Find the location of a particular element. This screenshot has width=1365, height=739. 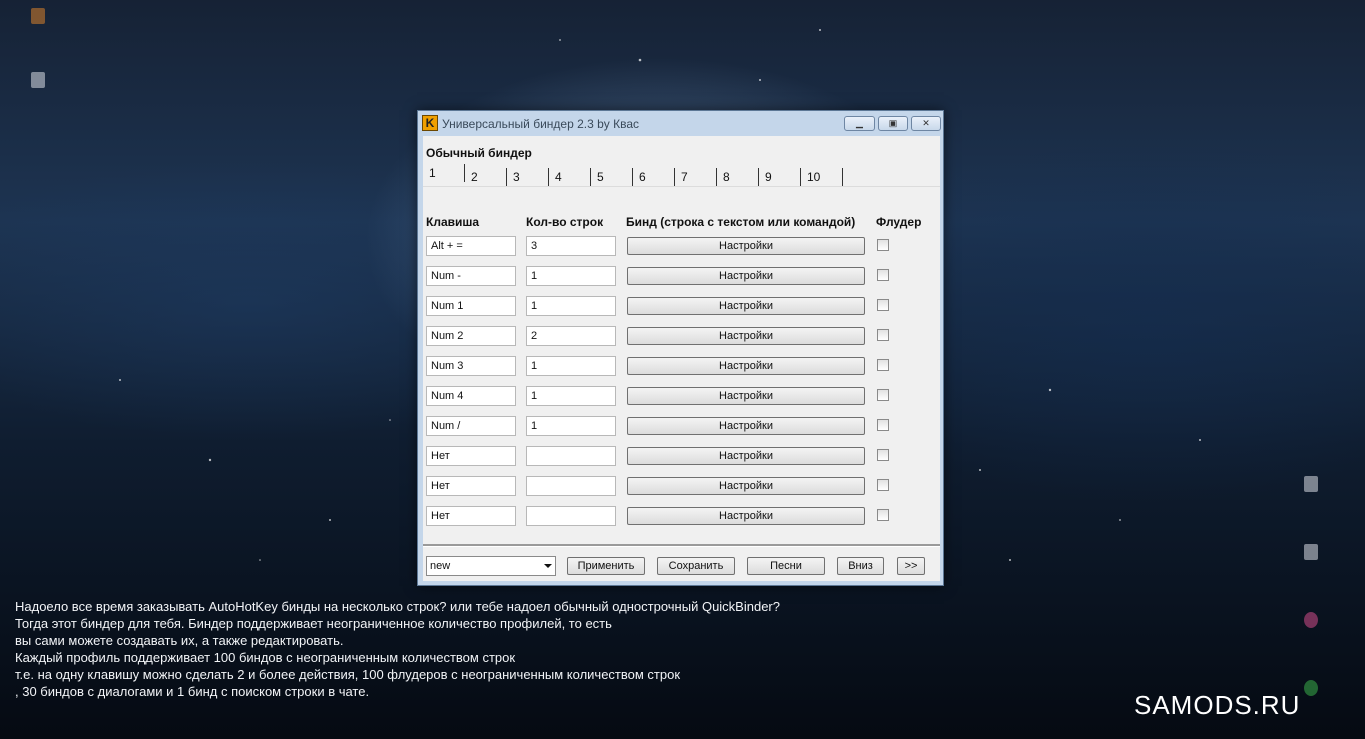

tab-8: 8 is located at coordinates (738, 177).